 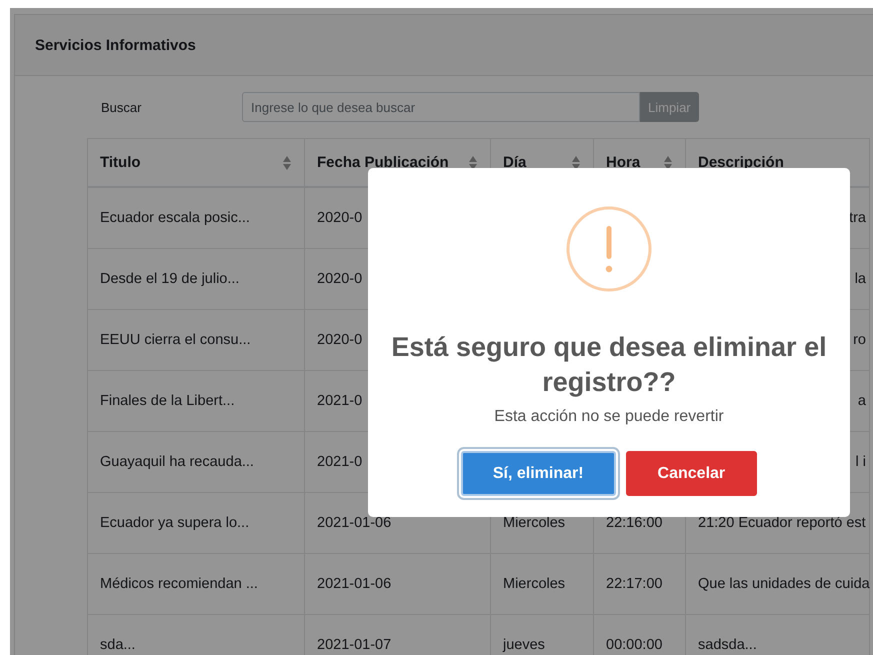 What do you see at coordinates (121, 107) in the screenshot?
I see `search-label: Buscar` at bounding box center [121, 107].